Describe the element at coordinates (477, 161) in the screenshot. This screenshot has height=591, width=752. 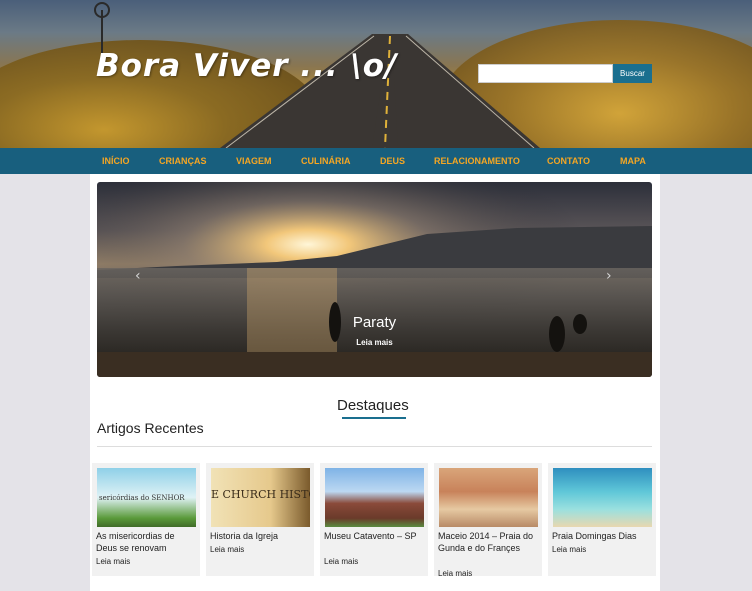
I see `nav-item-relacionamento: RELACIONAMENTO` at that location.